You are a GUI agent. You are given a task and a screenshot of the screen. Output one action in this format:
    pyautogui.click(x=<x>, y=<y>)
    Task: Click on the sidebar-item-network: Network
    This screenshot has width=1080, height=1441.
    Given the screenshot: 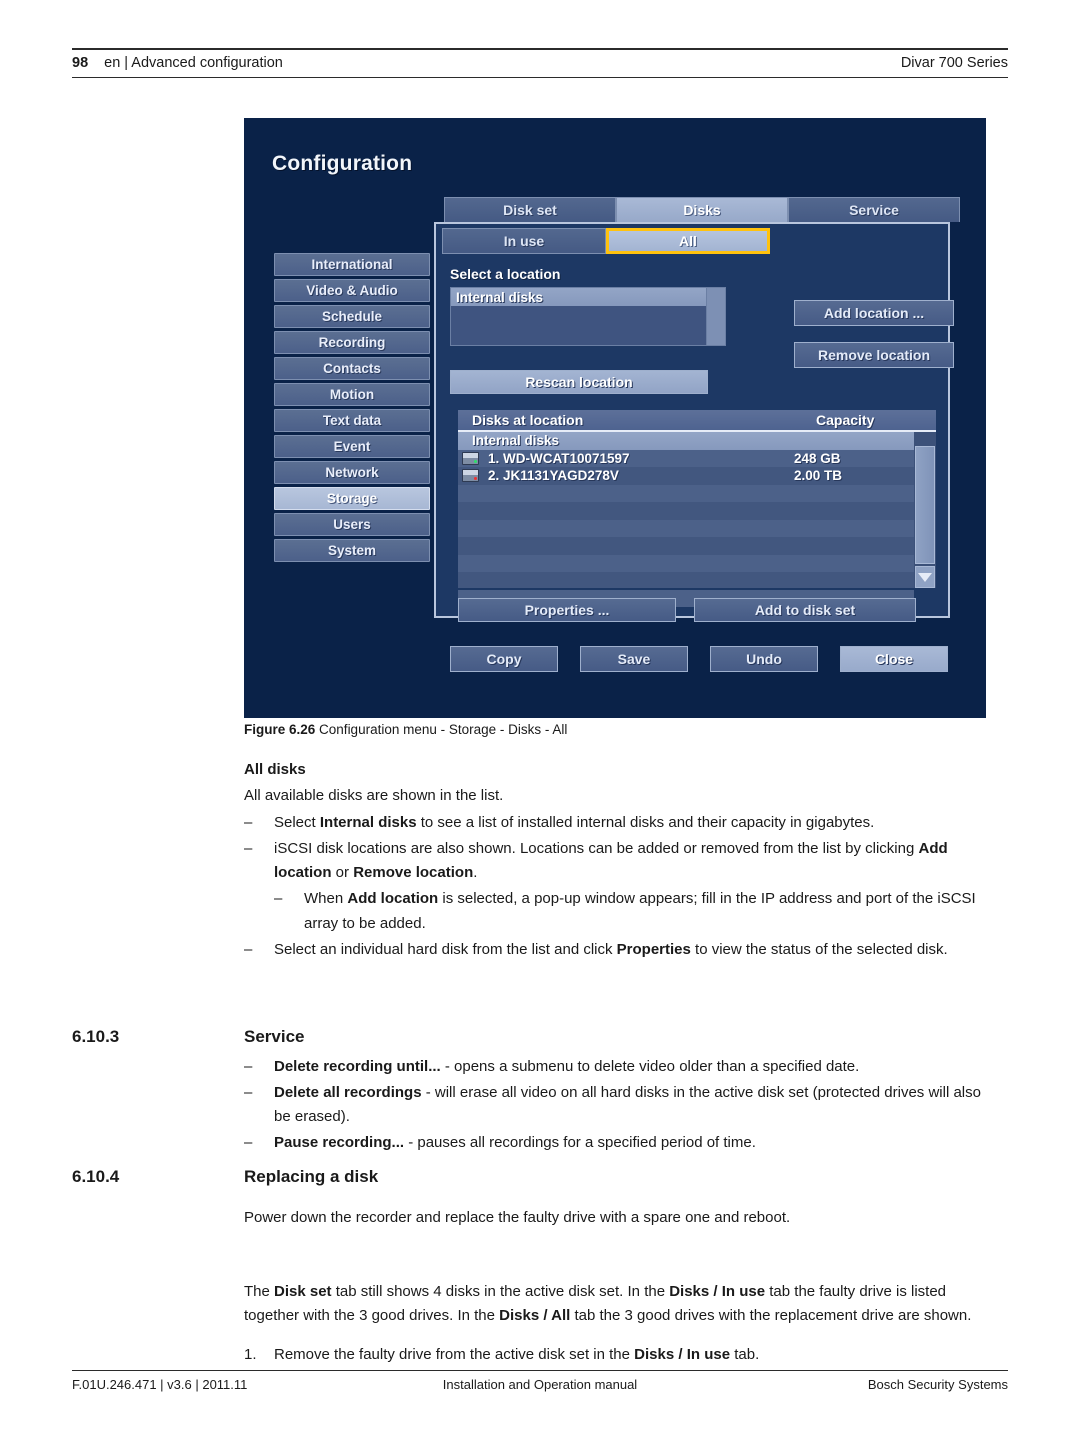 What is the action you would take?
    pyautogui.click(x=352, y=472)
    